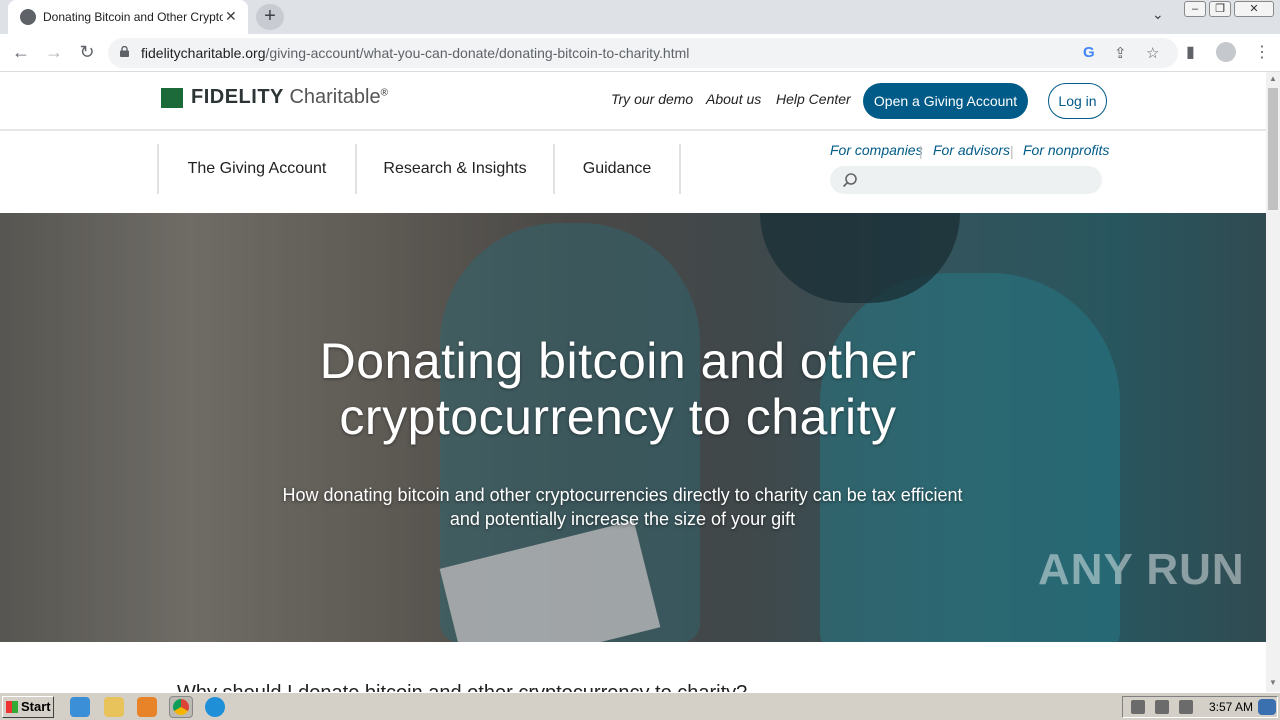 The height and width of the screenshot is (720, 1280). Describe the element at coordinates (147, 707) in the screenshot. I see `media-player-icon` at that location.